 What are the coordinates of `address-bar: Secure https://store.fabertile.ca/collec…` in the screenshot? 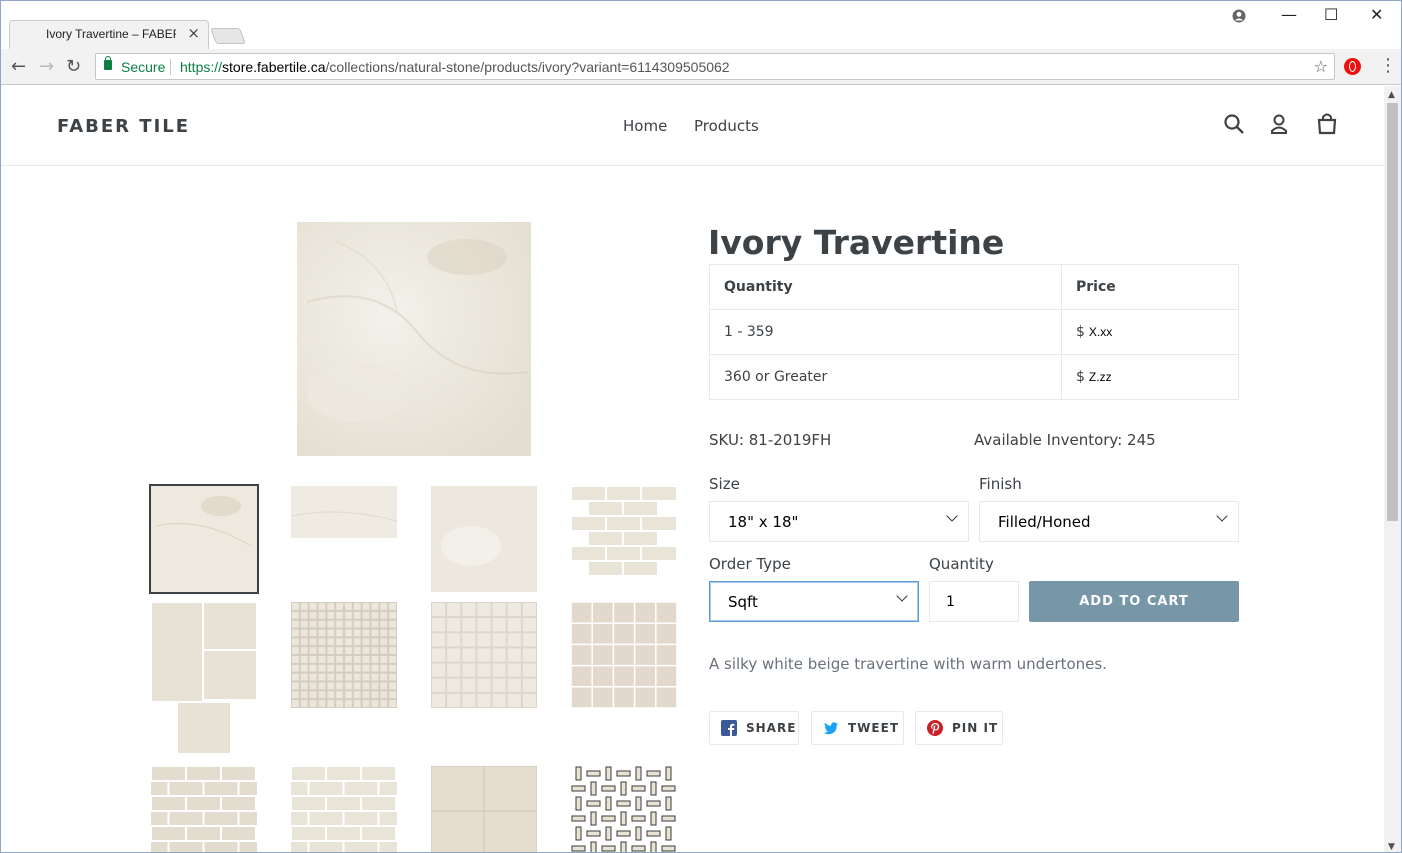 It's located at (715, 66).